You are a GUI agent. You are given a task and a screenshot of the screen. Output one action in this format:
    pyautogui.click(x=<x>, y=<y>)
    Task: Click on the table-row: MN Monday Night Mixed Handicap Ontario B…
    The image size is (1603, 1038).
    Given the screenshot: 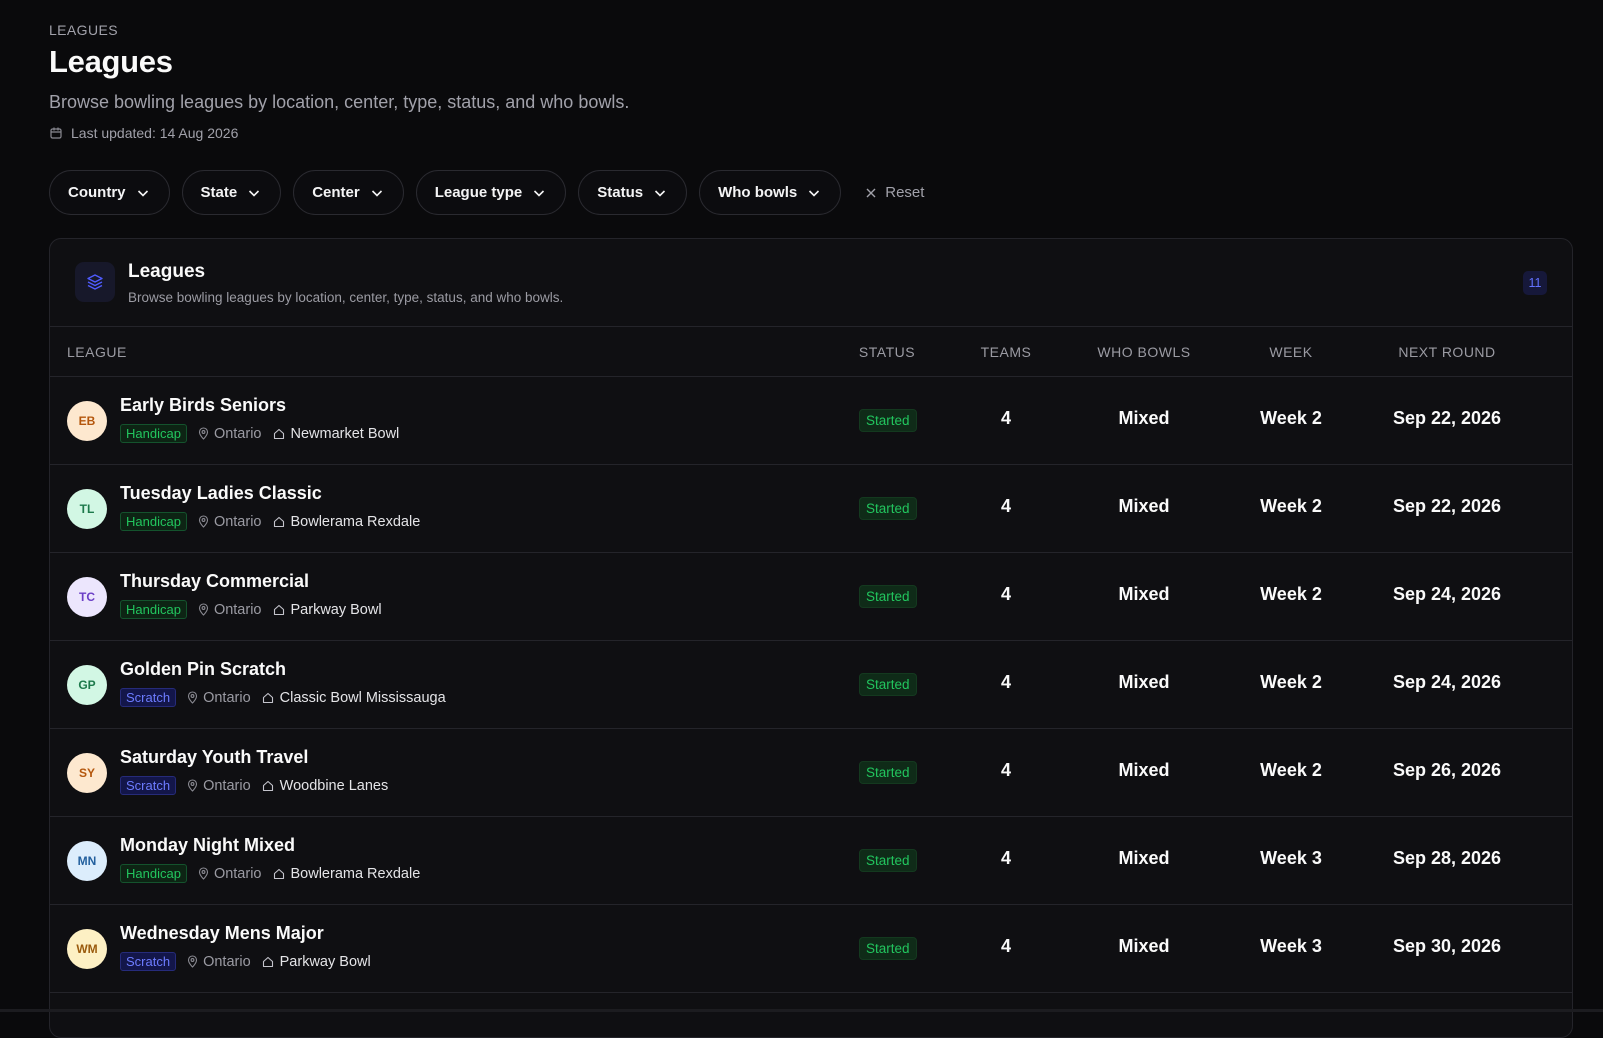 What is the action you would take?
    pyautogui.click(x=811, y=861)
    